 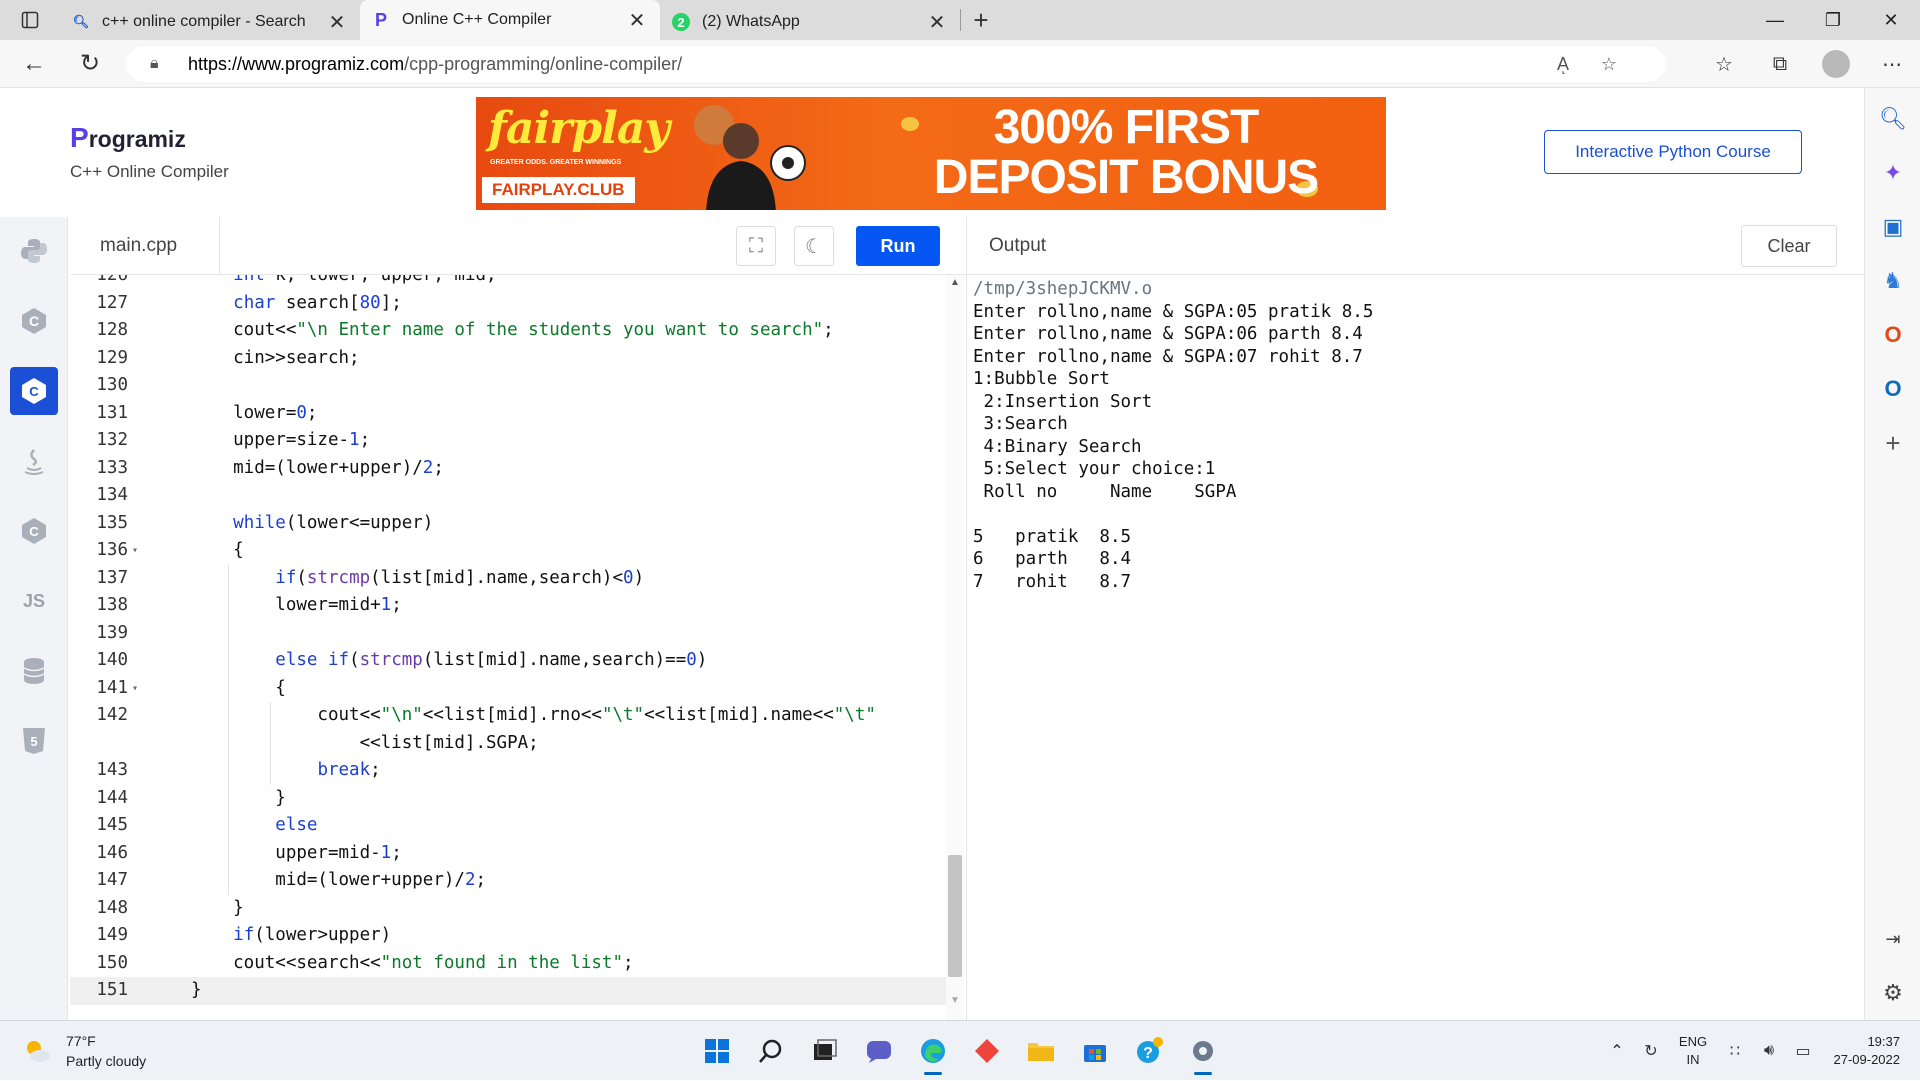 What do you see at coordinates (30, 20) in the screenshot?
I see `tab-actions-button` at bounding box center [30, 20].